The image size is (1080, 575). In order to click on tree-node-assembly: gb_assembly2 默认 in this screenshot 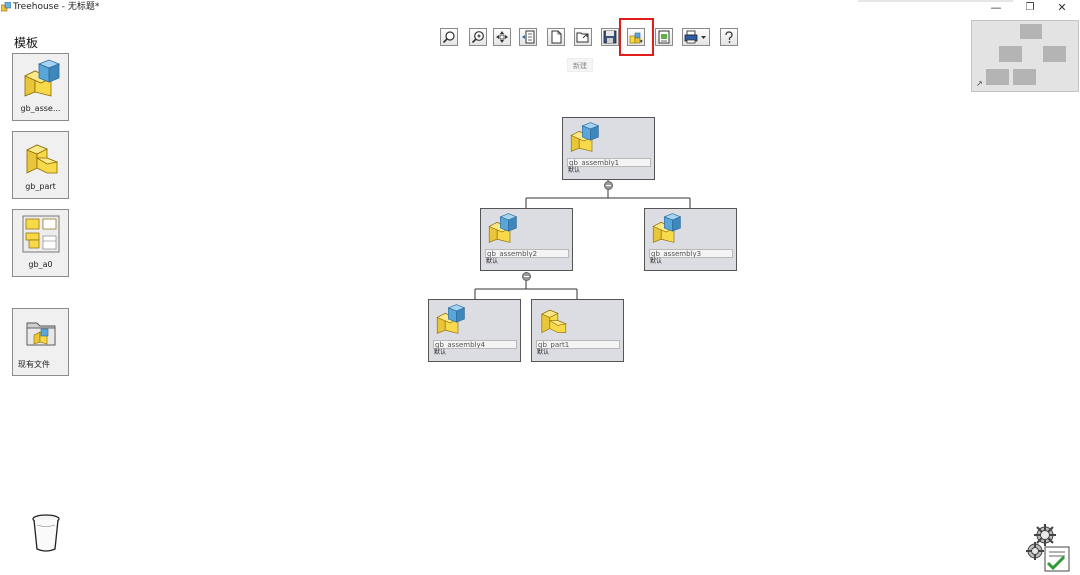, I will do `click(526, 239)`.